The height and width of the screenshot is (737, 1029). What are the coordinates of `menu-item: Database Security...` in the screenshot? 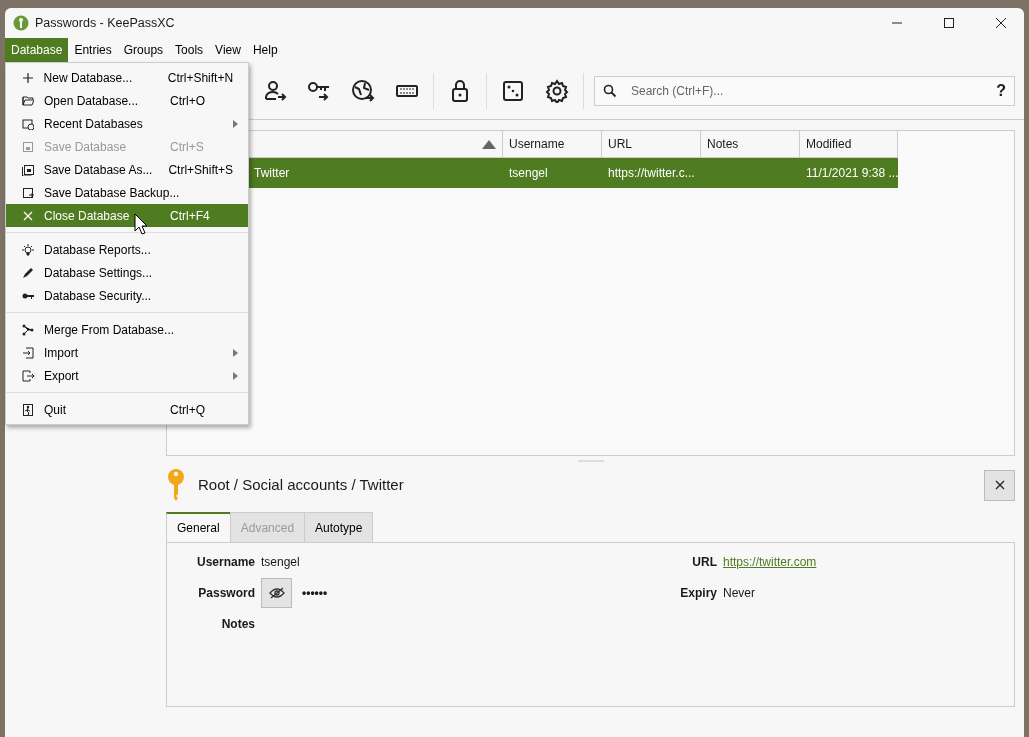 It's located at (127, 295).